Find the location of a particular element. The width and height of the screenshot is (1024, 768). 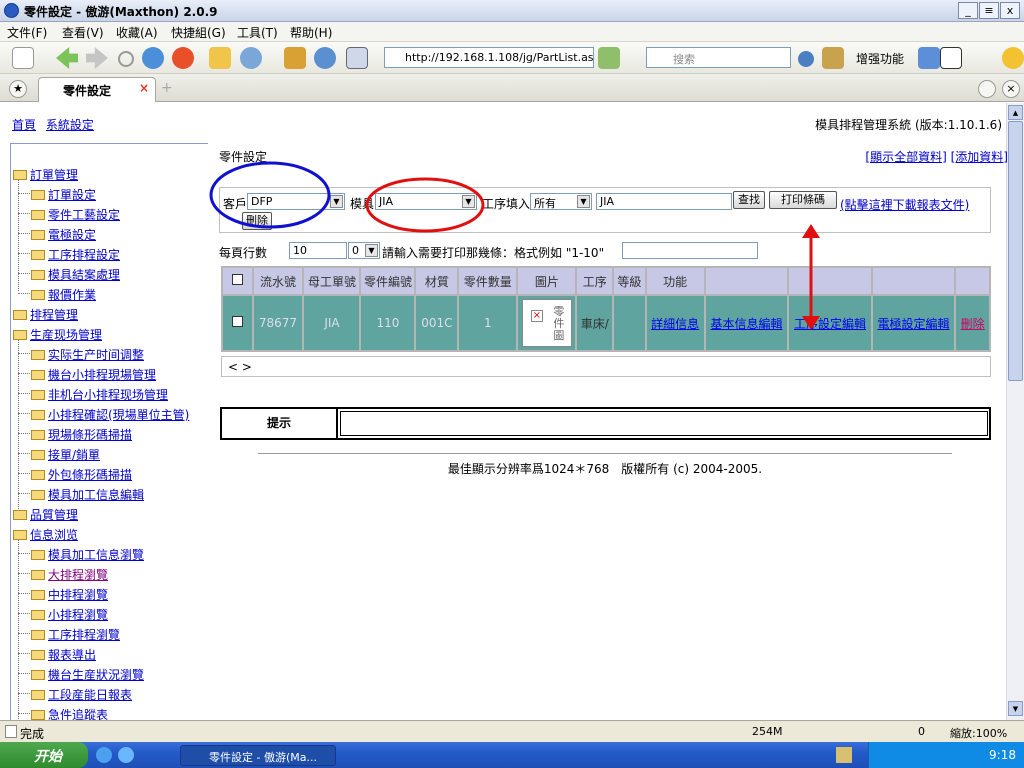

print-barcode-button: 打印條碼 is located at coordinates (803, 200).